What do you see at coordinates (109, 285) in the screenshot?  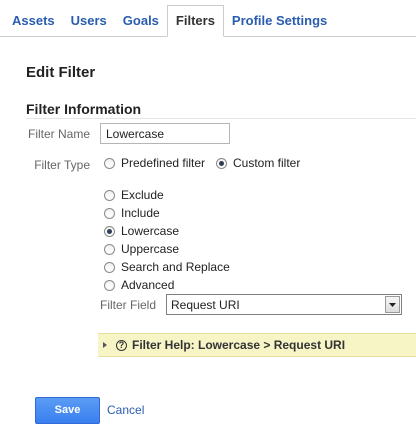 I see `radio-advanced` at bounding box center [109, 285].